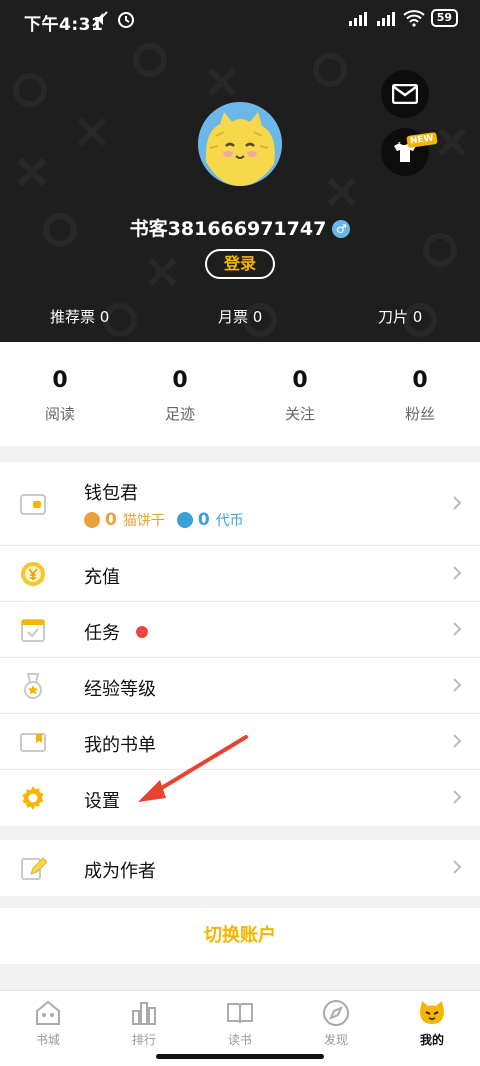  I want to click on nav-mine: 我的, so click(432, 1023).